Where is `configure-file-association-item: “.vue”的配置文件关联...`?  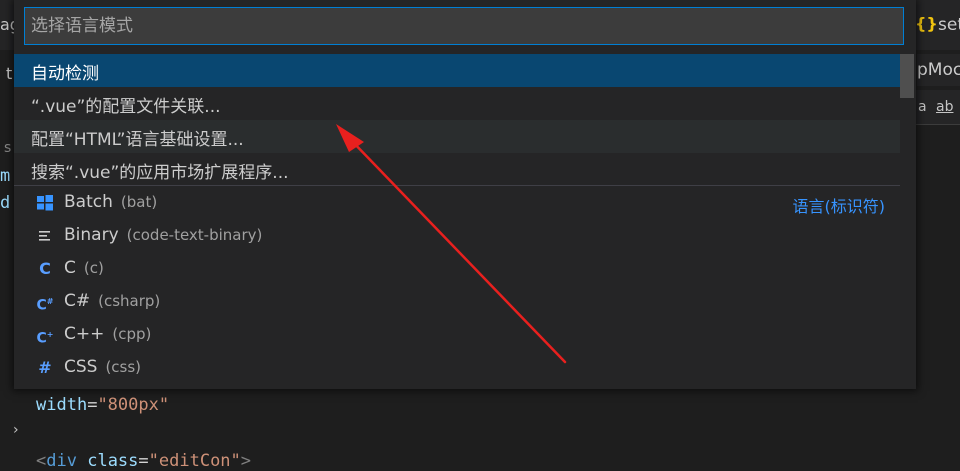 configure-file-association-item: “.vue”的配置文件关联... is located at coordinates (457, 103).